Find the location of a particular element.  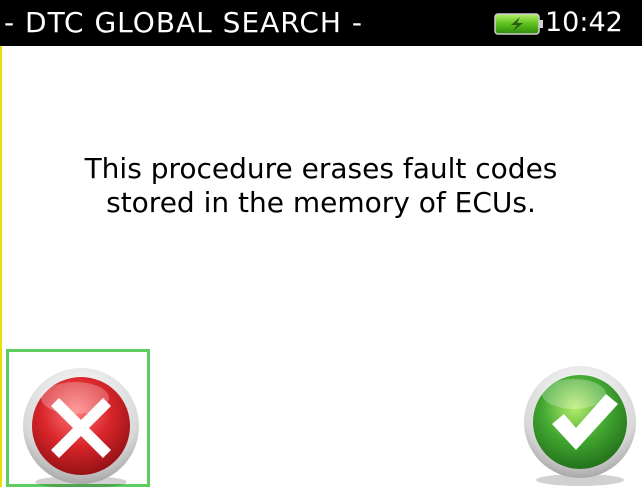

battery-charging-icon is located at coordinates (519, 24).